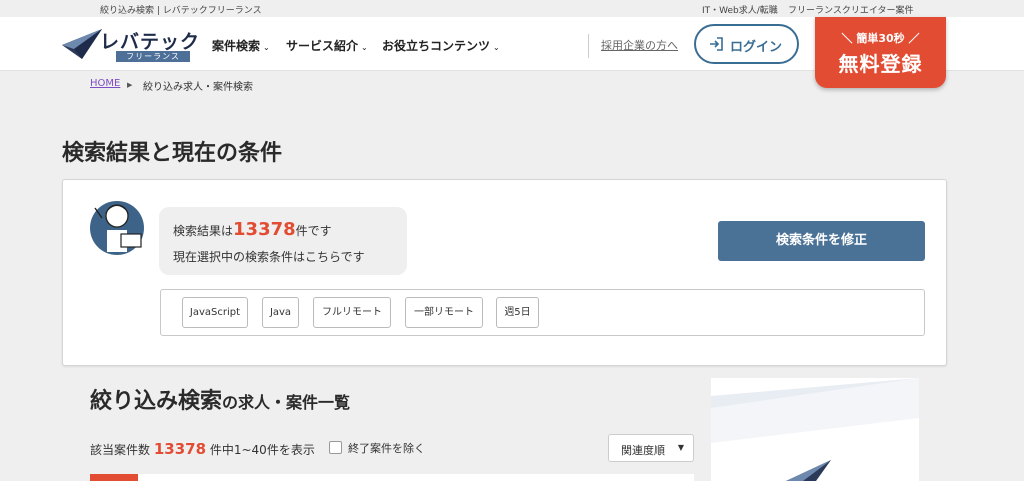 This screenshot has width=1024, height=481. Describe the element at coordinates (756, 47) in the screenshot. I see `login-label: ログイン` at that location.